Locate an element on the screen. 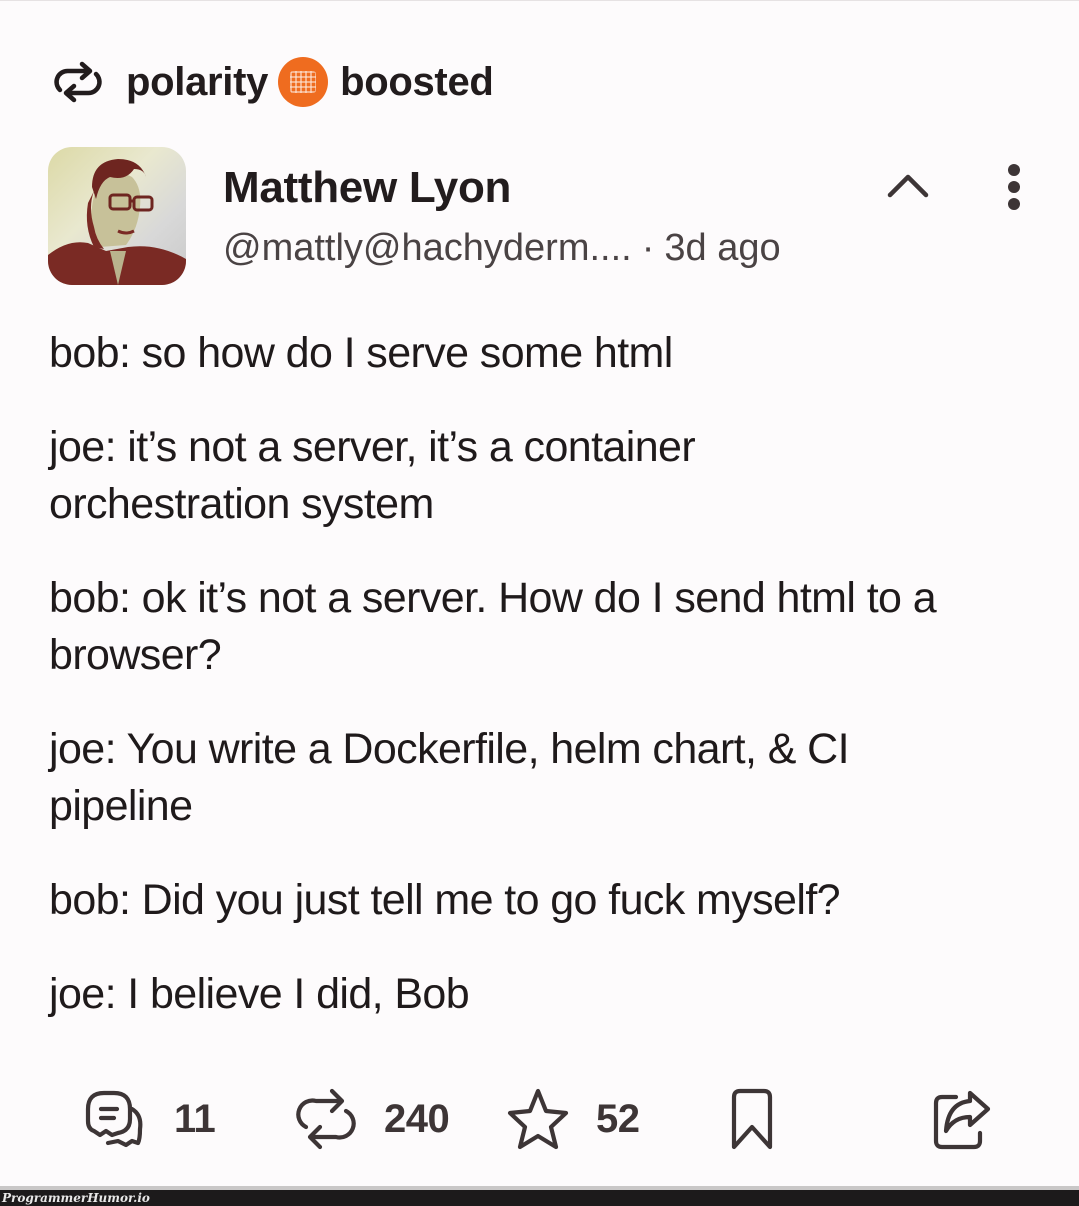  star-icon is located at coordinates (538, 1119).